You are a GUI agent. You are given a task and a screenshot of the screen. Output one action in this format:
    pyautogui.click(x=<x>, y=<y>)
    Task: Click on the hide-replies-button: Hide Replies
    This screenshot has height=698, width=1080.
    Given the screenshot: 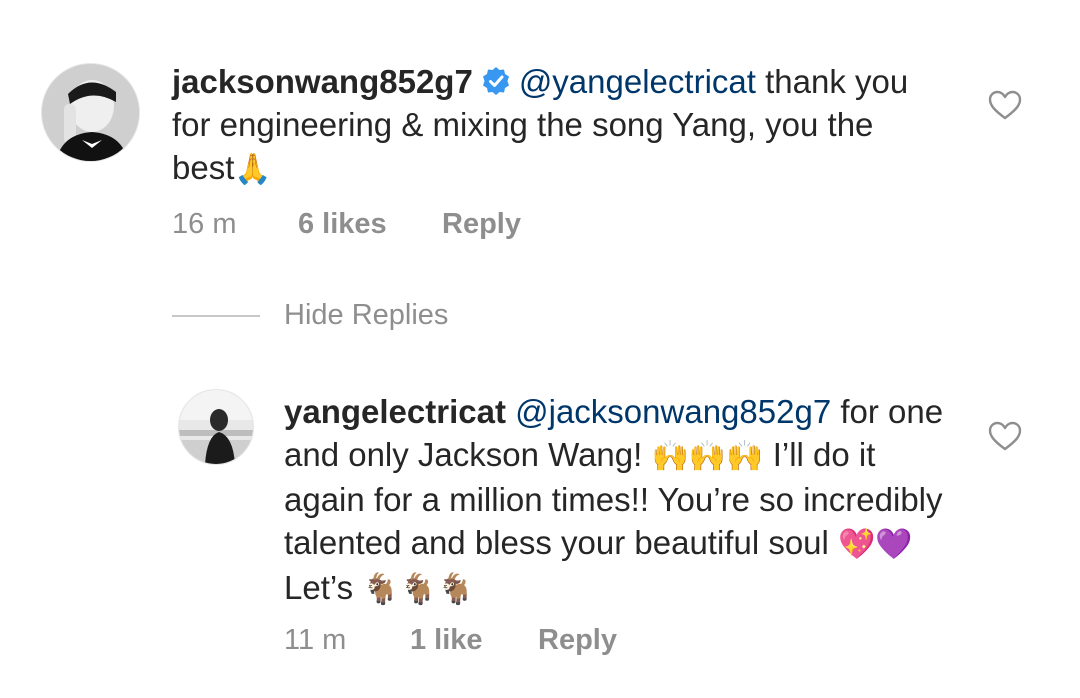 What is the action you would take?
    pyautogui.click(x=366, y=315)
    